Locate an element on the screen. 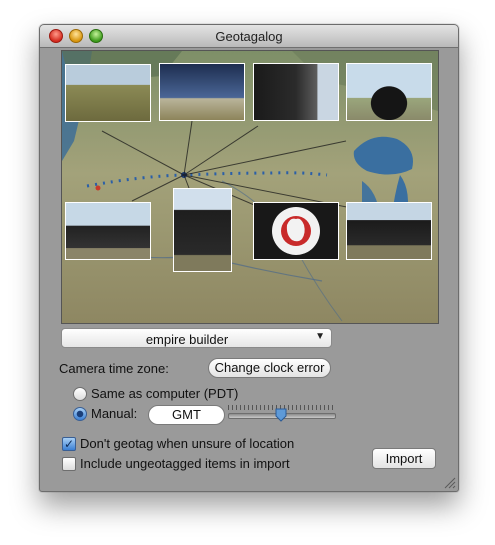  album-popup-label: empire builder is located at coordinates (187, 339).